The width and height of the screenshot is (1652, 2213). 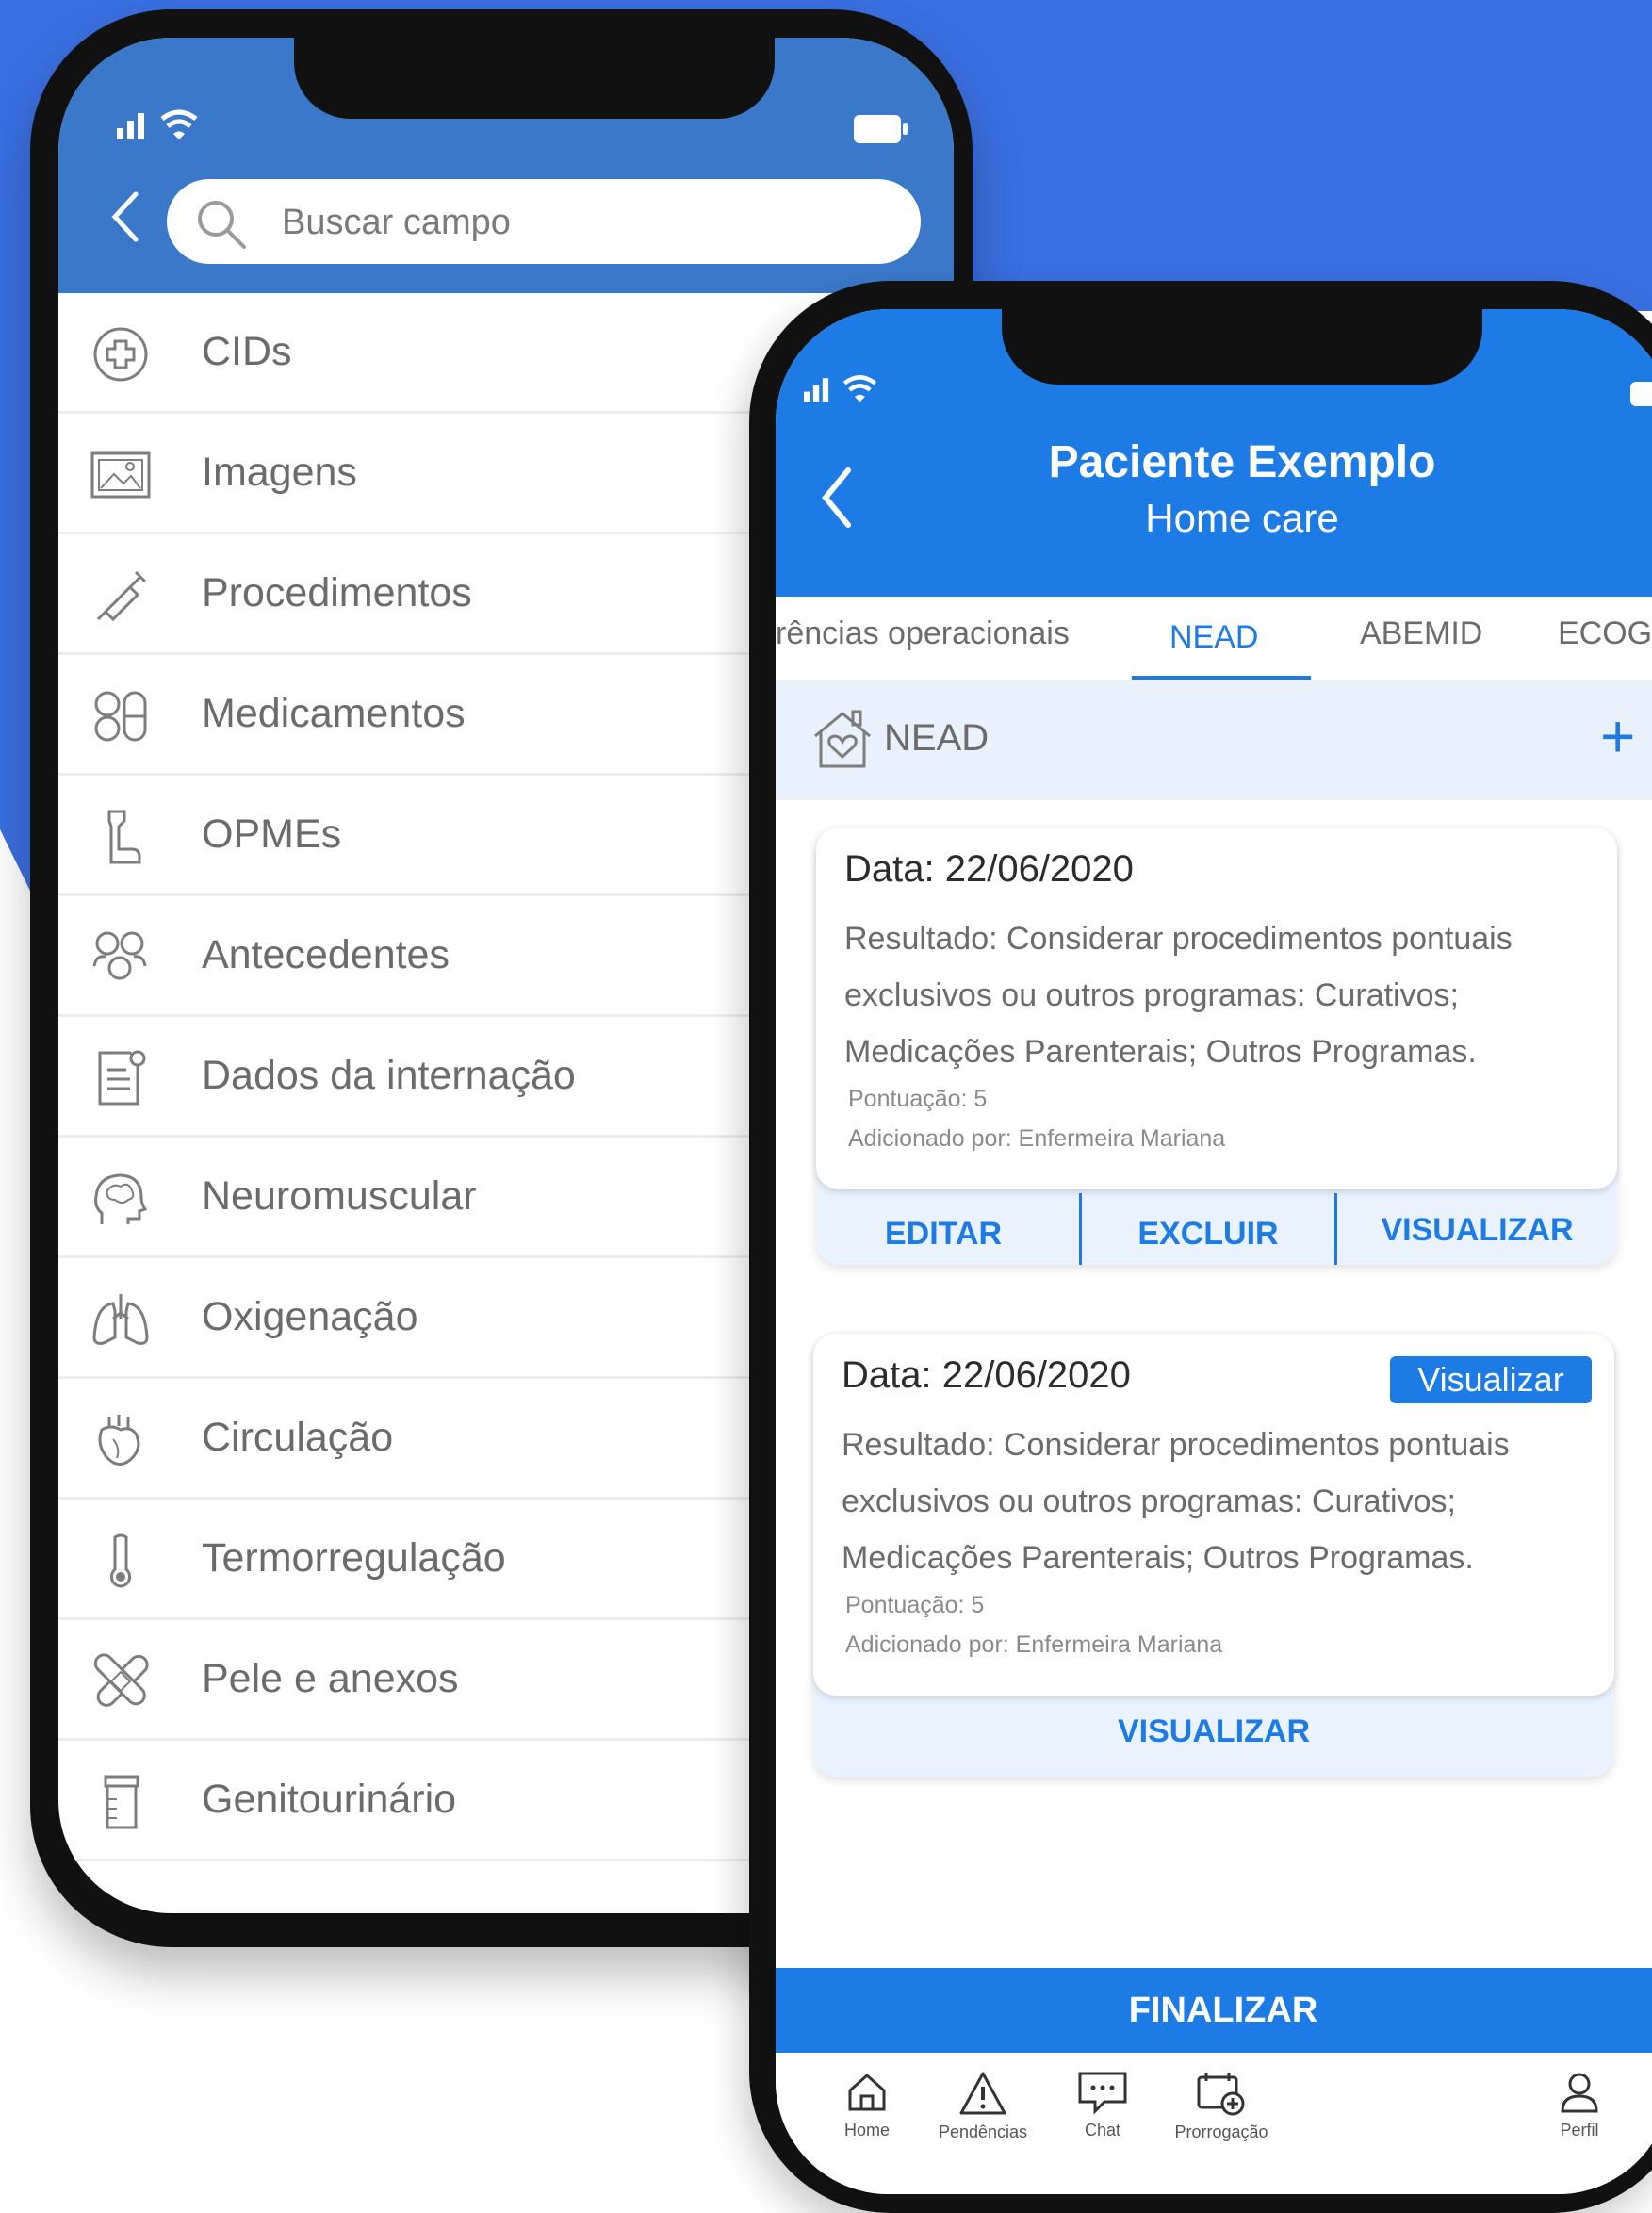 I want to click on bottom-nav: Home Pendências Chat Prorrogação Perfil, so click(x=1214, y=2123).